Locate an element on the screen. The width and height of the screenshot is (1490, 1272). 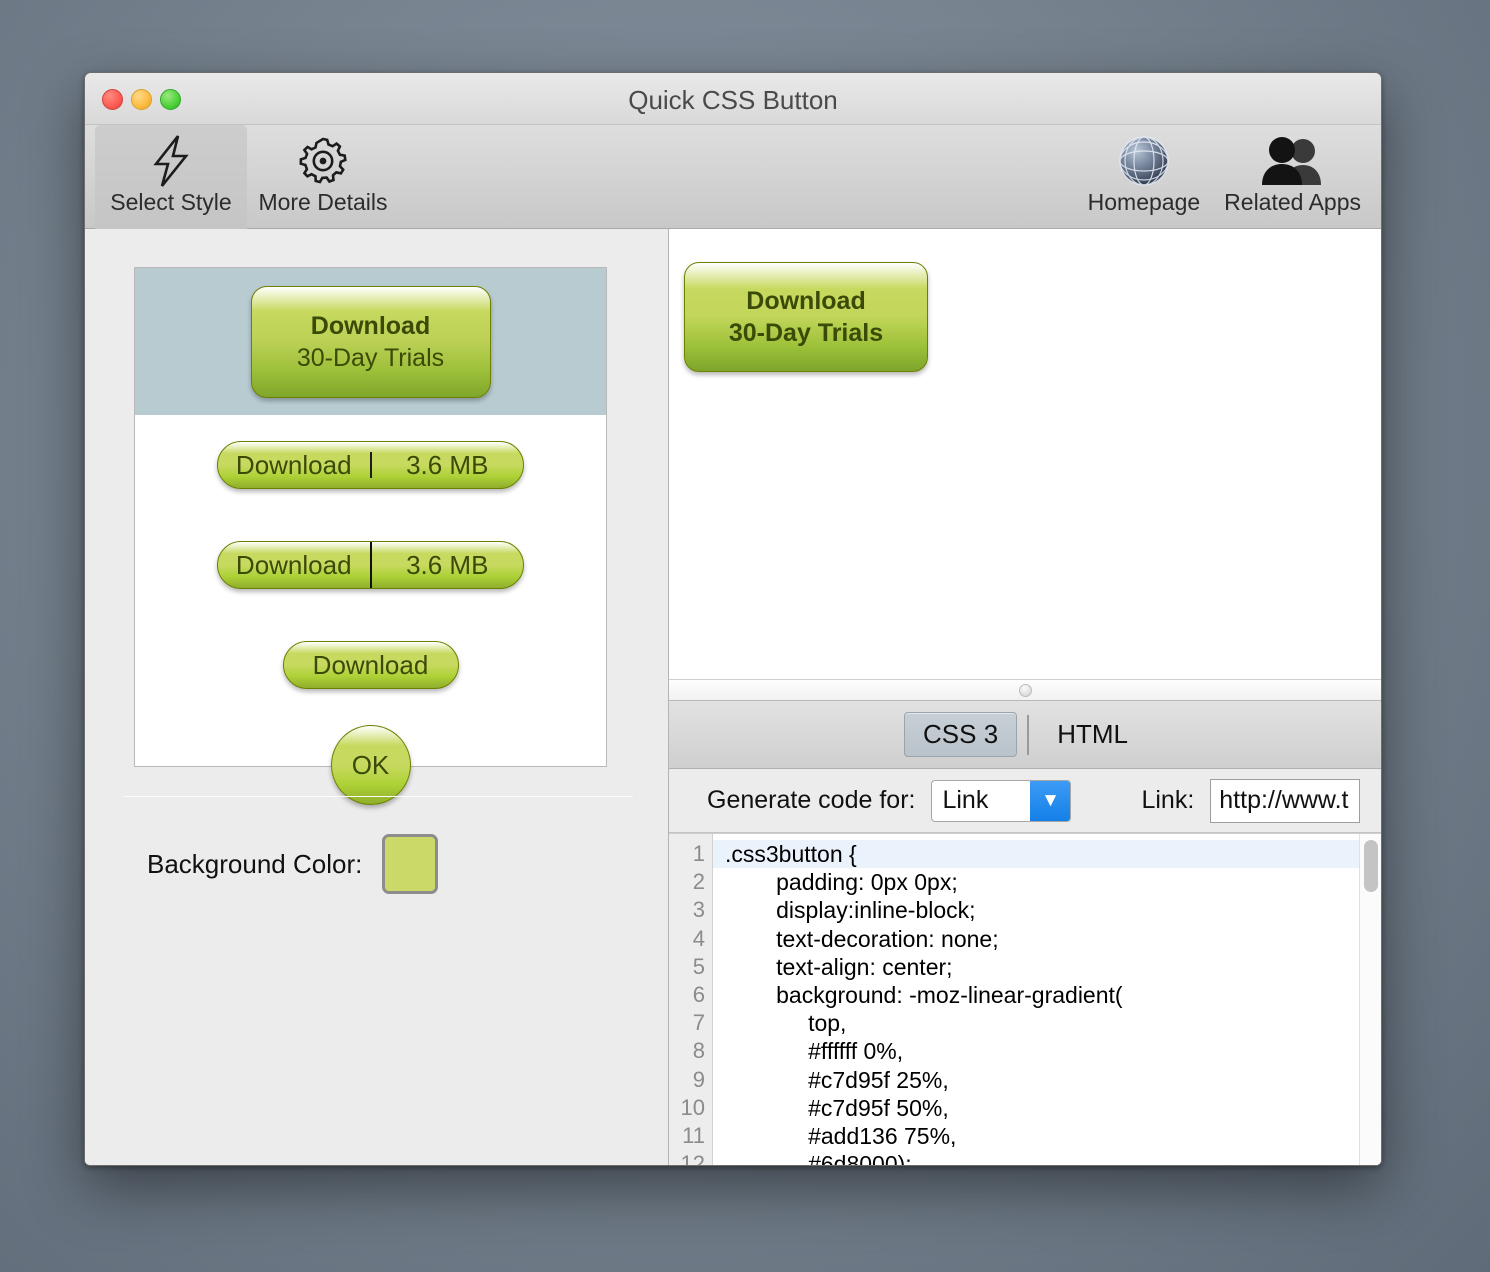
chevron-down-icon: ▼ is located at coordinates (1050, 800).